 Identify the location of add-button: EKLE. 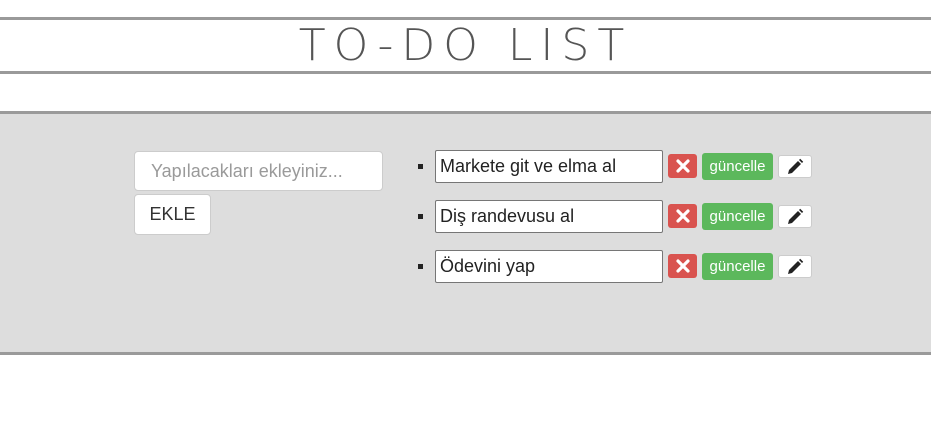
(172, 214).